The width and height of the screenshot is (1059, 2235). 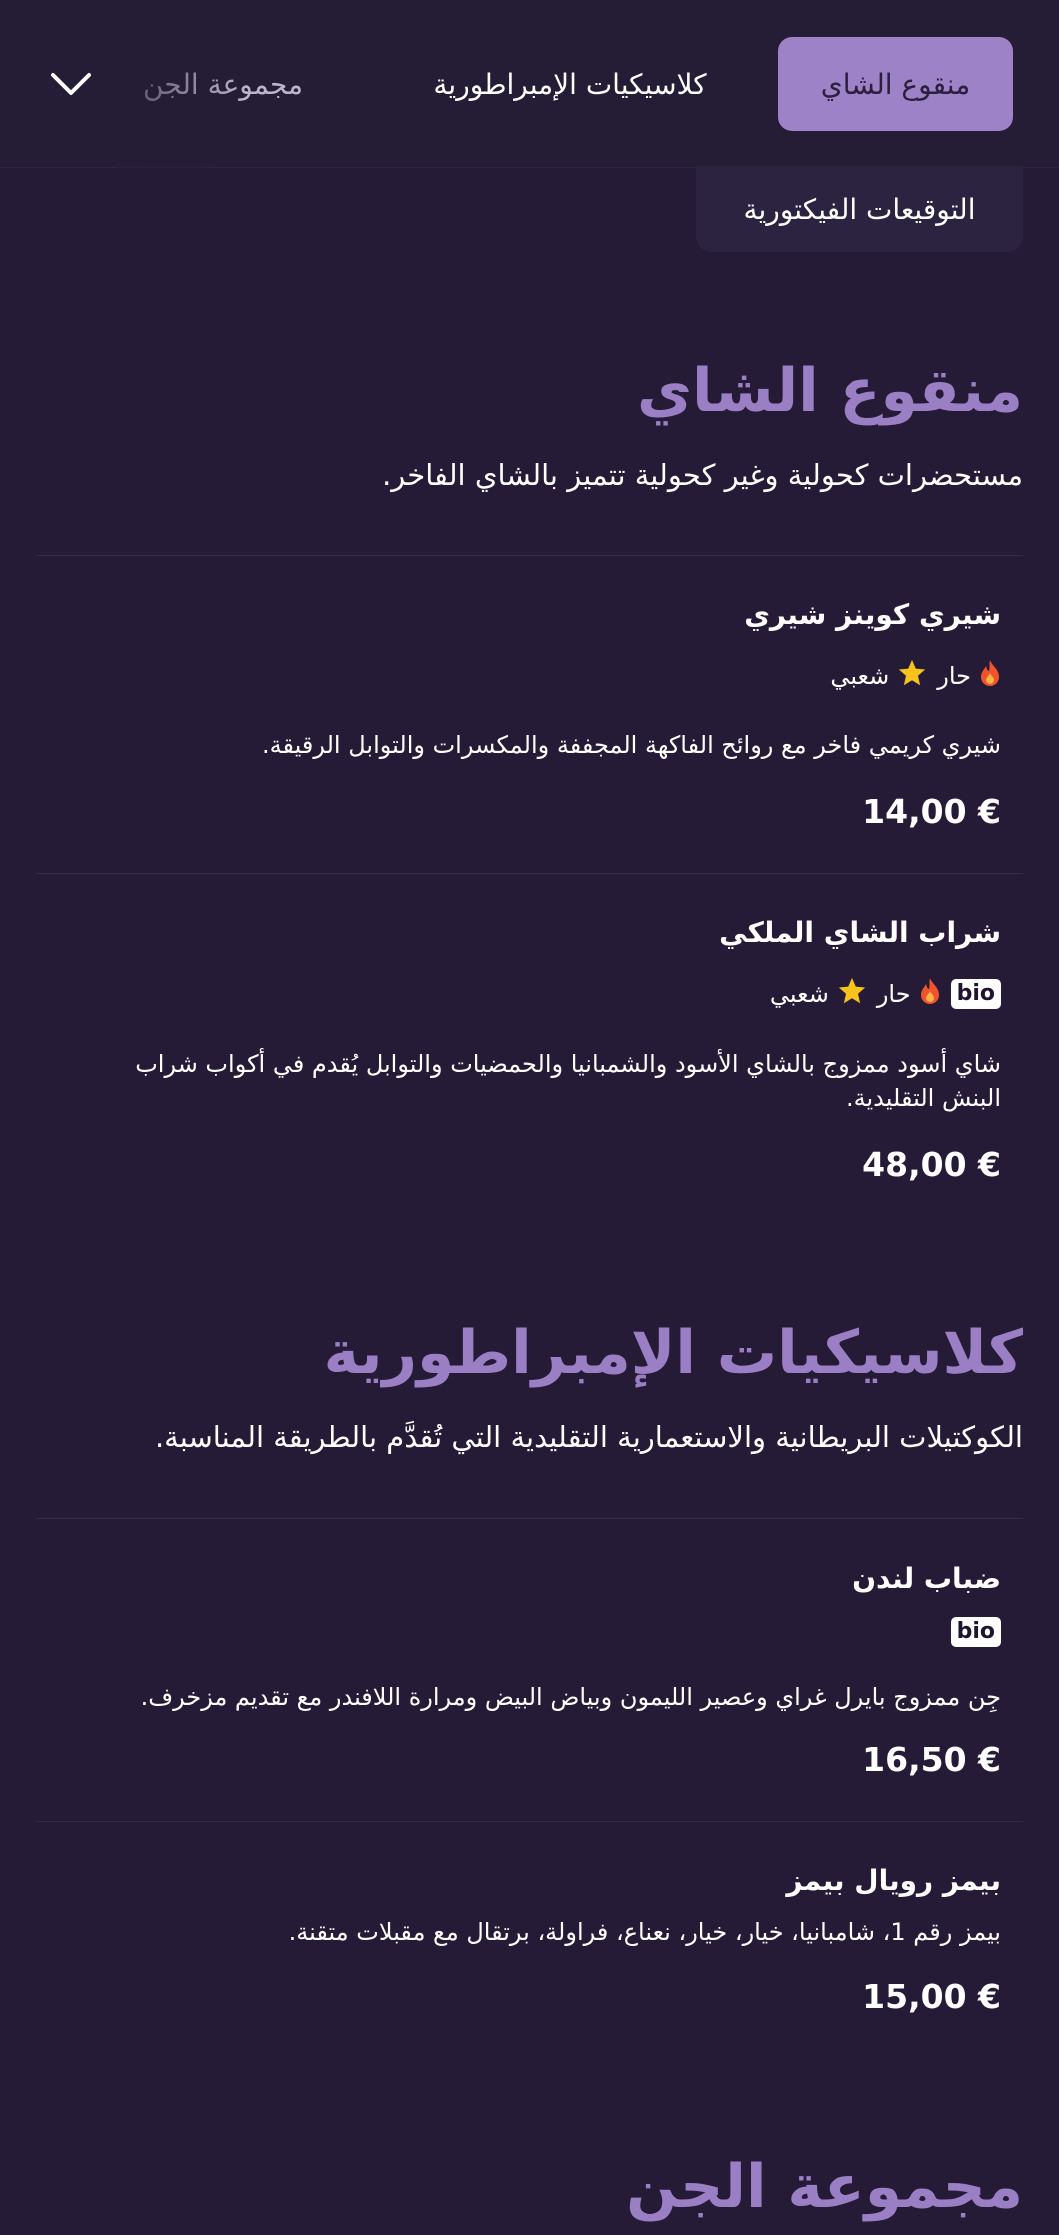 What do you see at coordinates (859, 209) in the screenshot?
I see `dropdown-item-victorian-signatures: التوقيعات الفيكتورية` at bounding box center [859, 209].